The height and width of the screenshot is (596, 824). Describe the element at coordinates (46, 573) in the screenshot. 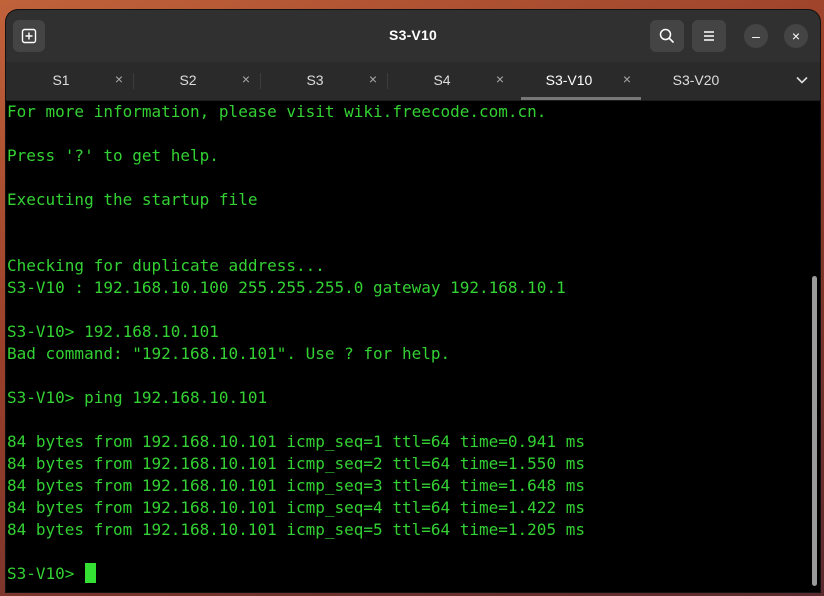

I see `terminal-prompt: S3-V10>` at that location.